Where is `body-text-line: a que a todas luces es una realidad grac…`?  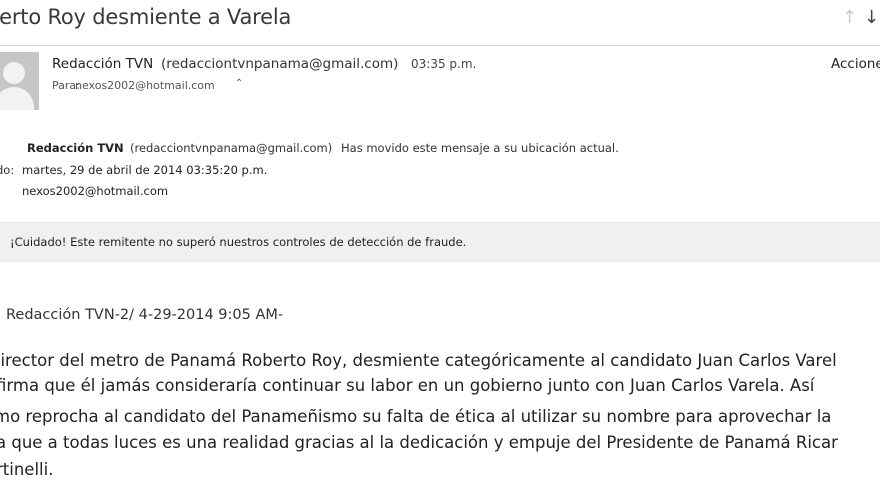 body-text-line: a que a todas luces es una realidad grac… is located at coordinates (419, 442).